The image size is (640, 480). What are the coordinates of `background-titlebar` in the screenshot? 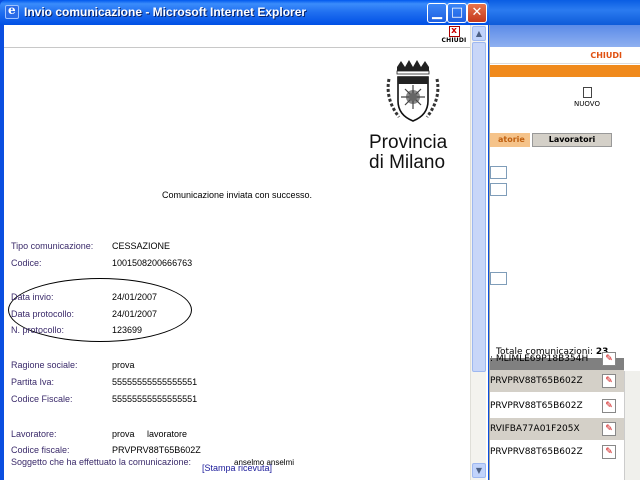 It's located at (555, 12).